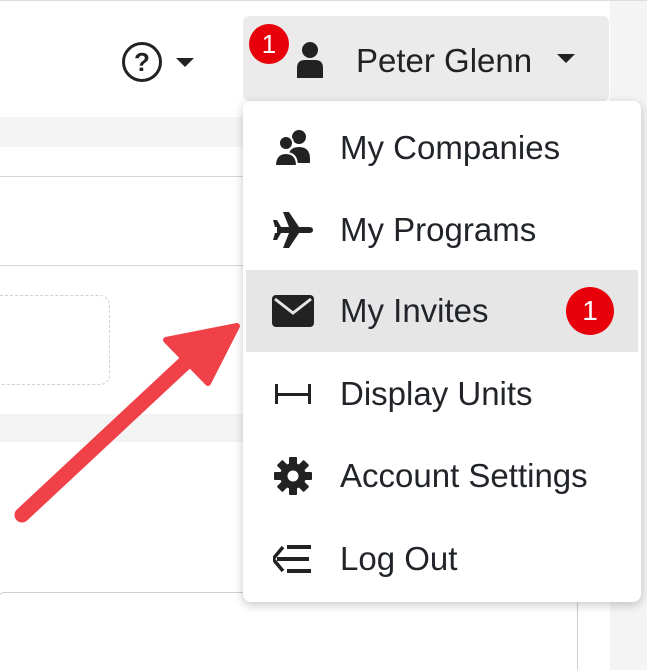  Describe the element at coordinates (442, 394) in the screenshot. I see `menu-item-display-units: Display Units` at that location.